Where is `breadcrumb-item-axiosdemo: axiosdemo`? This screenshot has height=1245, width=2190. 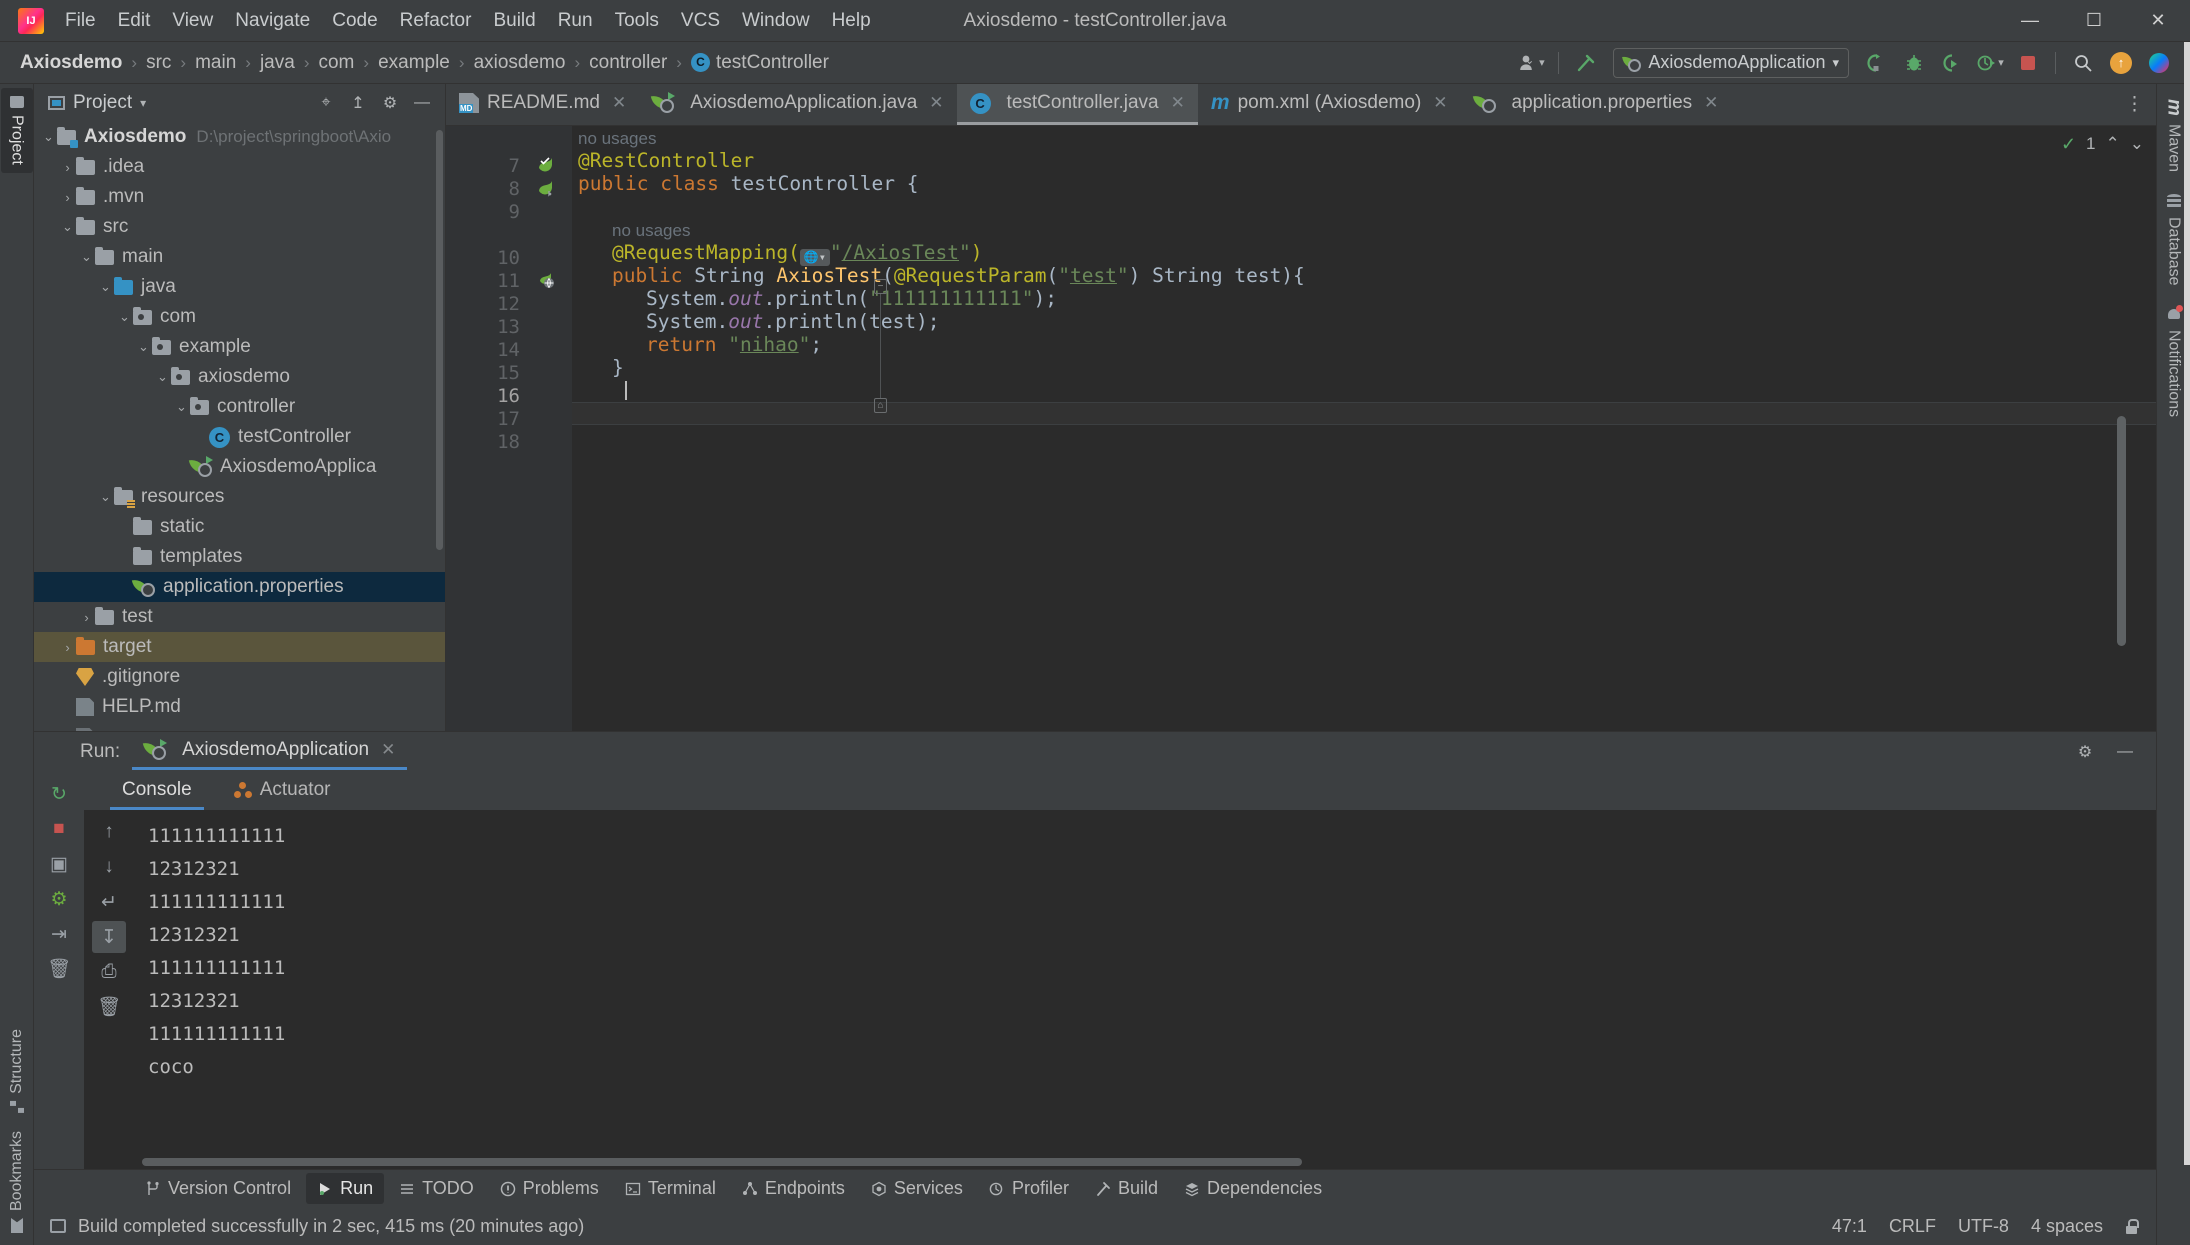 breadcrumb-item-axiosdemo: axiosdemo is located at coordinates (520, 63).